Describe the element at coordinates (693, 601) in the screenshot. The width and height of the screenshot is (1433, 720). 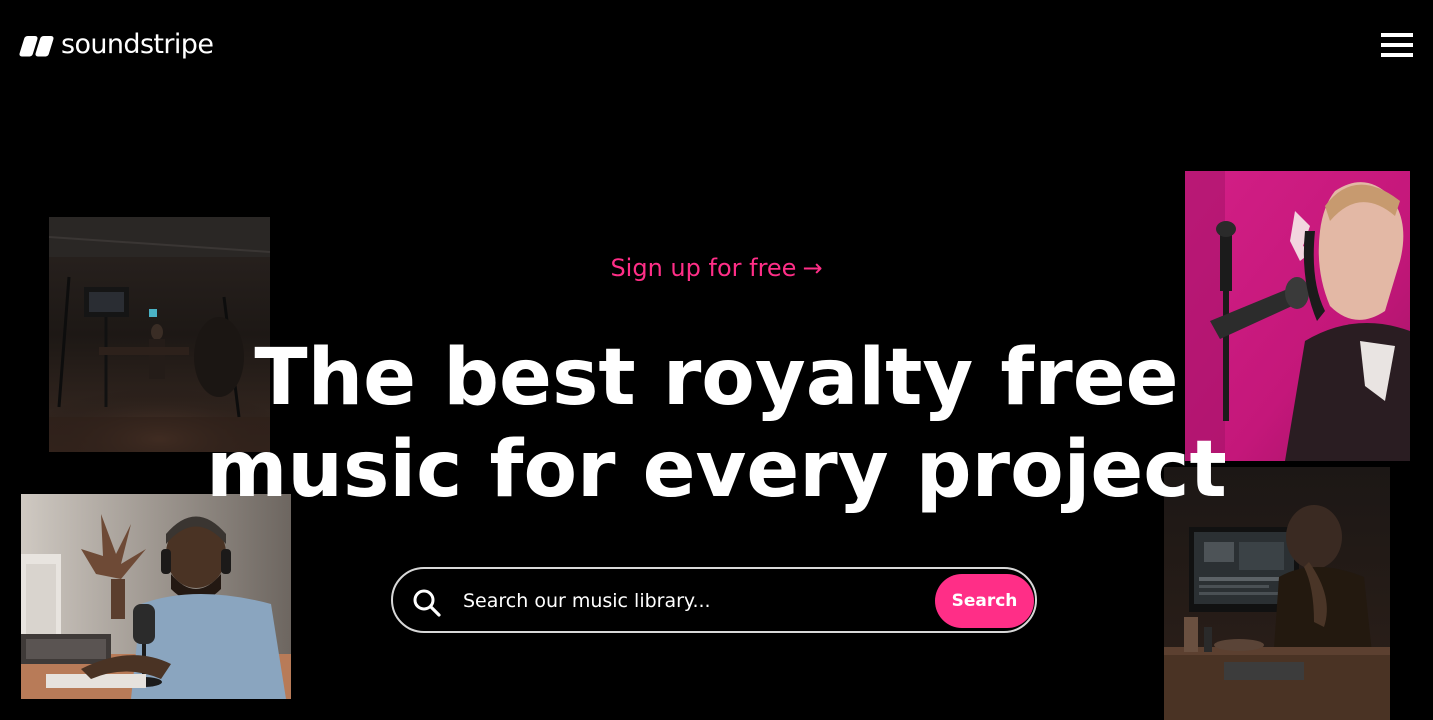
I see `search-input` at that location.